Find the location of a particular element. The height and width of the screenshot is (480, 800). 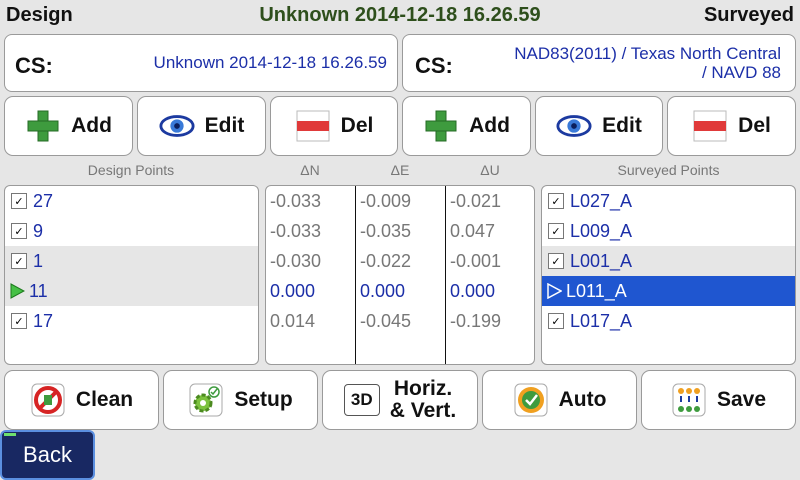

back-label: Back is located at coordinates (47, 454).